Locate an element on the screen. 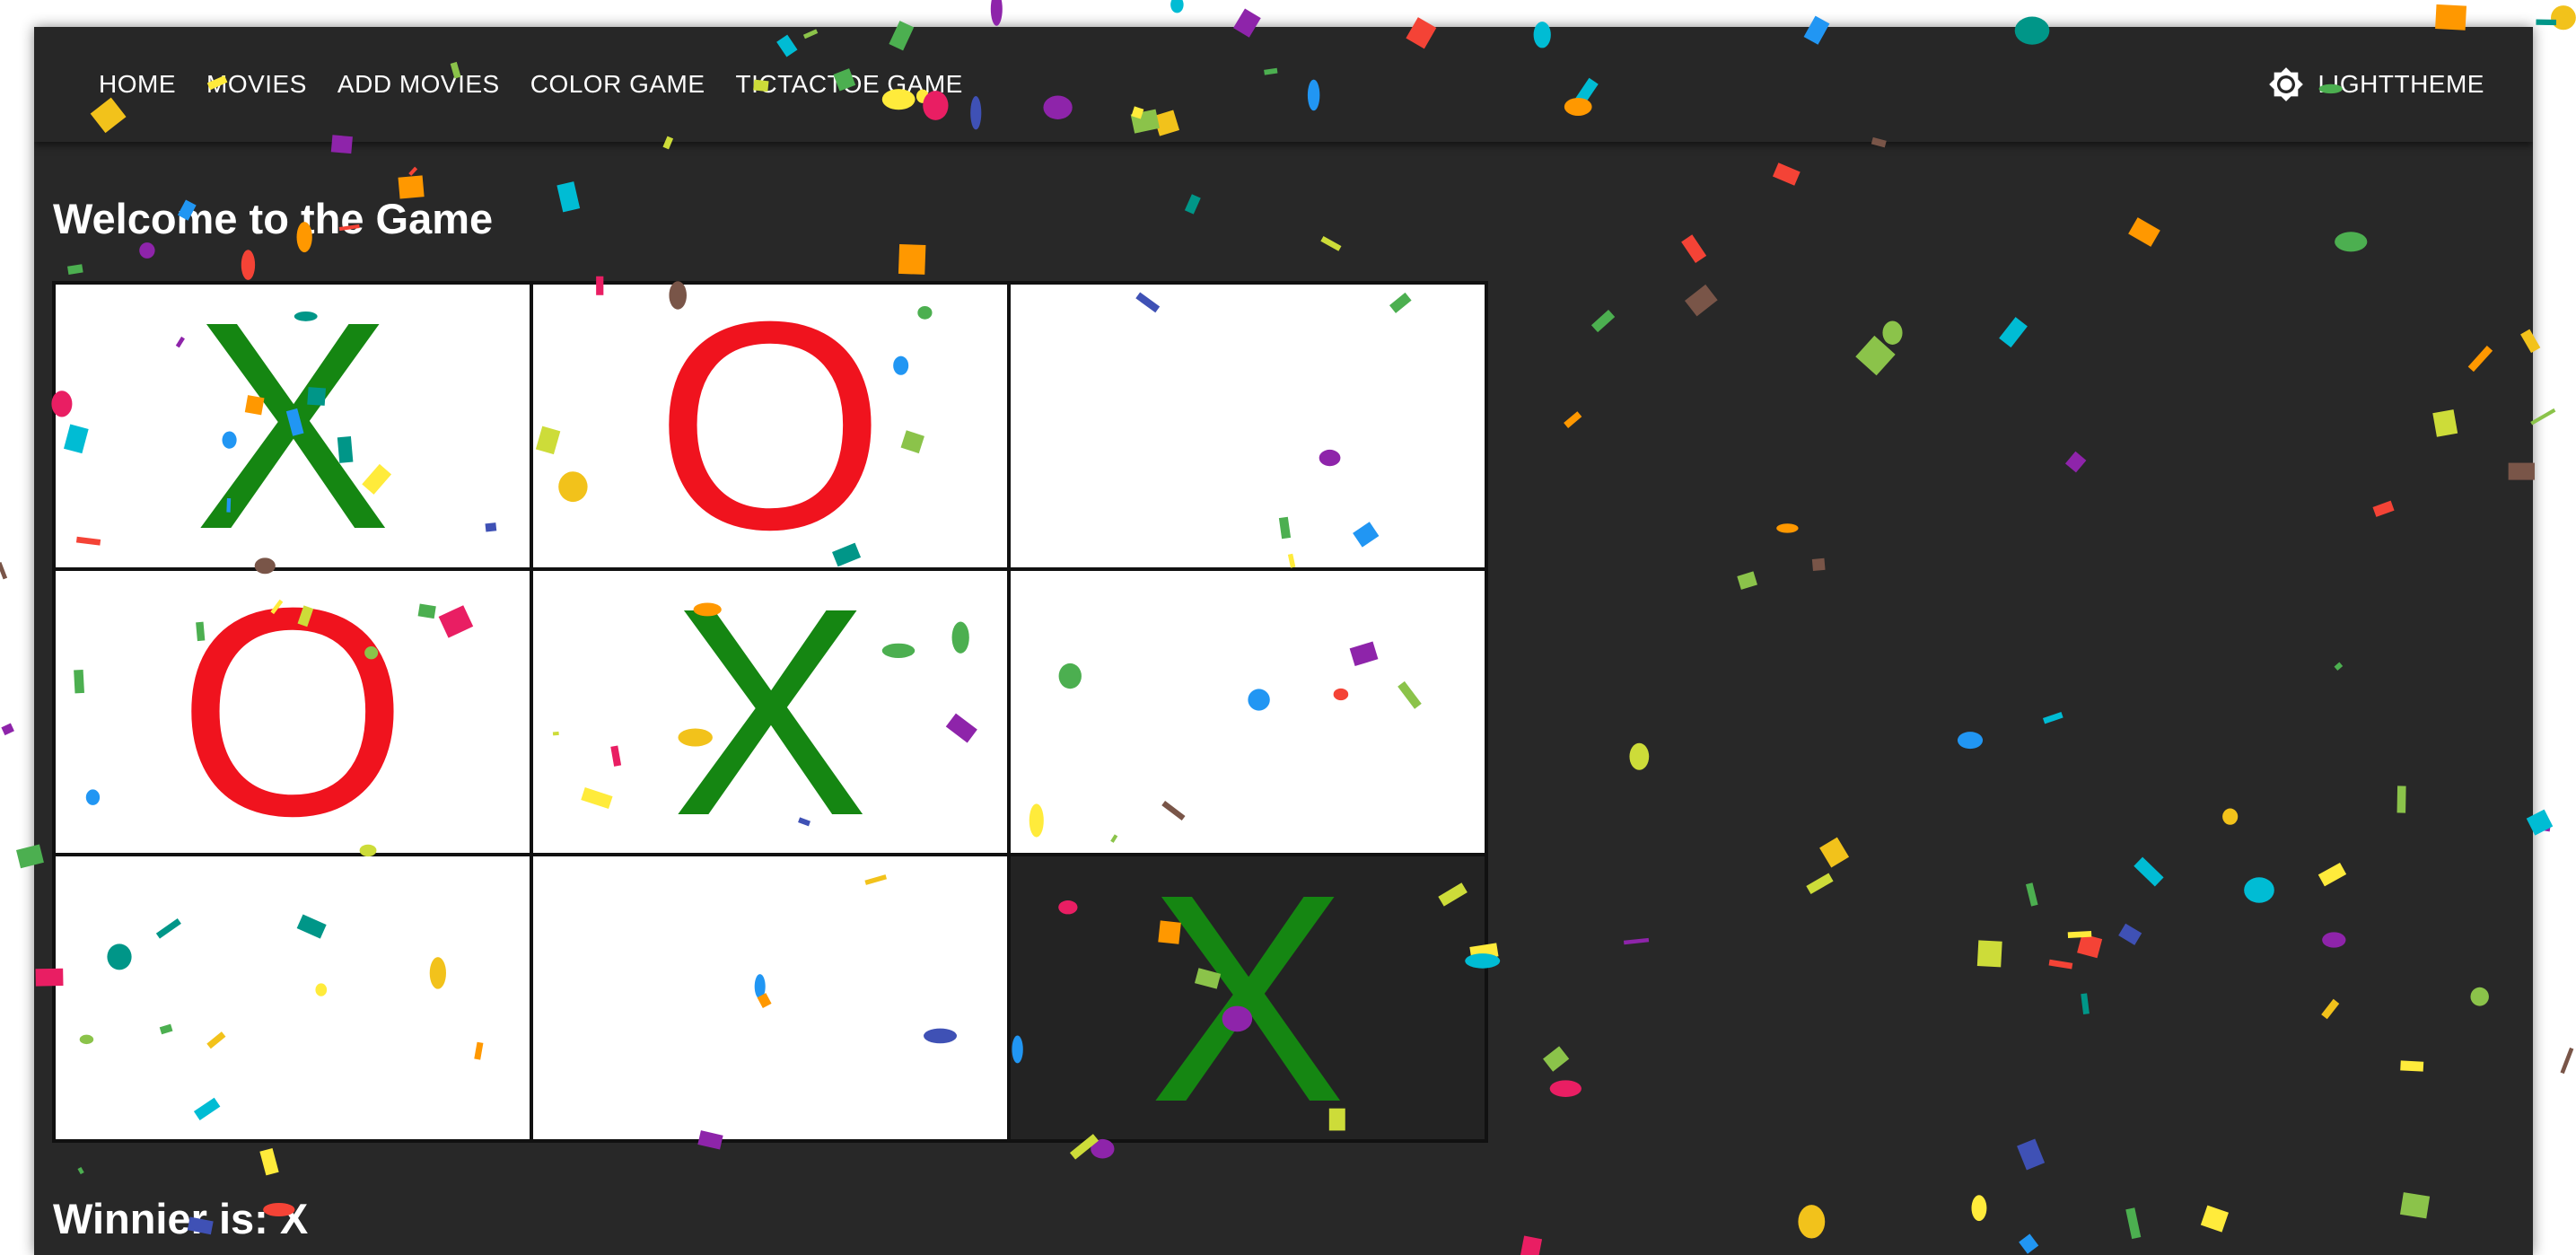 This screenshot has height=1255, width=2576. board-cell-1: X is located at coordinates (292, 426).